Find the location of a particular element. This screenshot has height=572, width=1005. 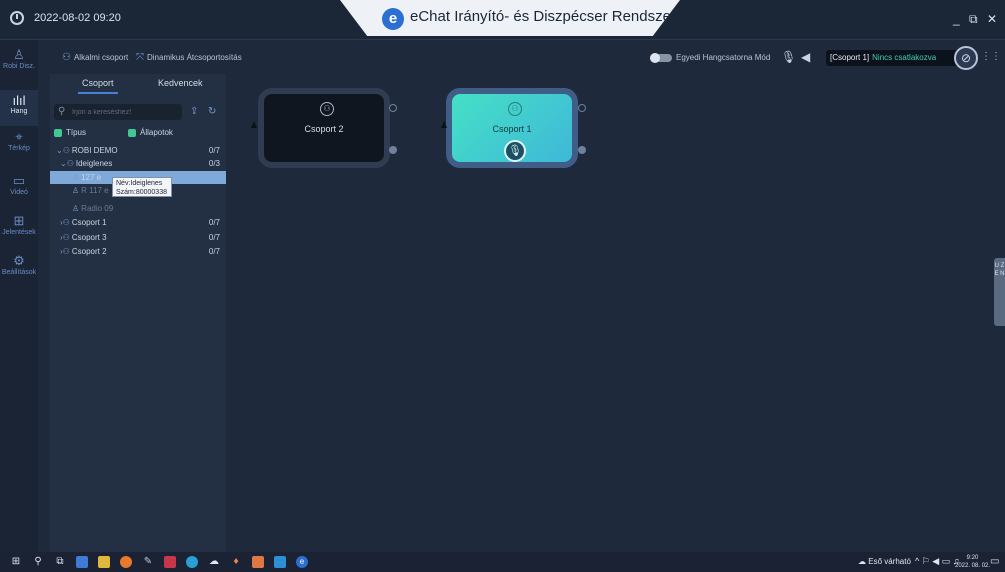

app-taskbar-icon is located at coordinates (82, 562).